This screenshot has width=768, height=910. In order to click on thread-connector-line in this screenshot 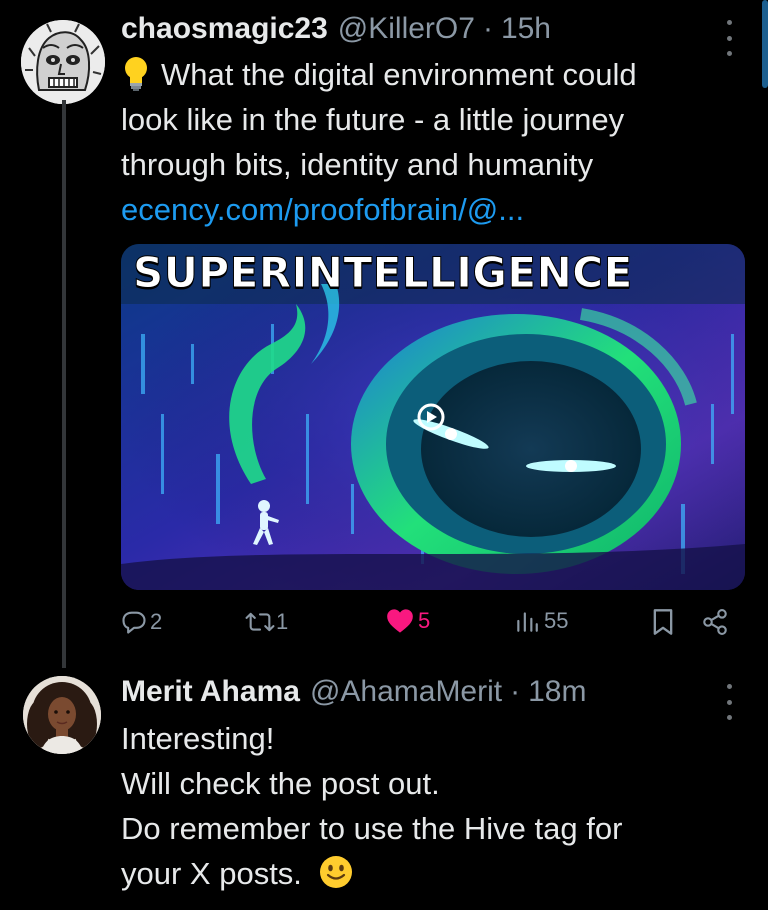, I will do `click(64, 384)`.